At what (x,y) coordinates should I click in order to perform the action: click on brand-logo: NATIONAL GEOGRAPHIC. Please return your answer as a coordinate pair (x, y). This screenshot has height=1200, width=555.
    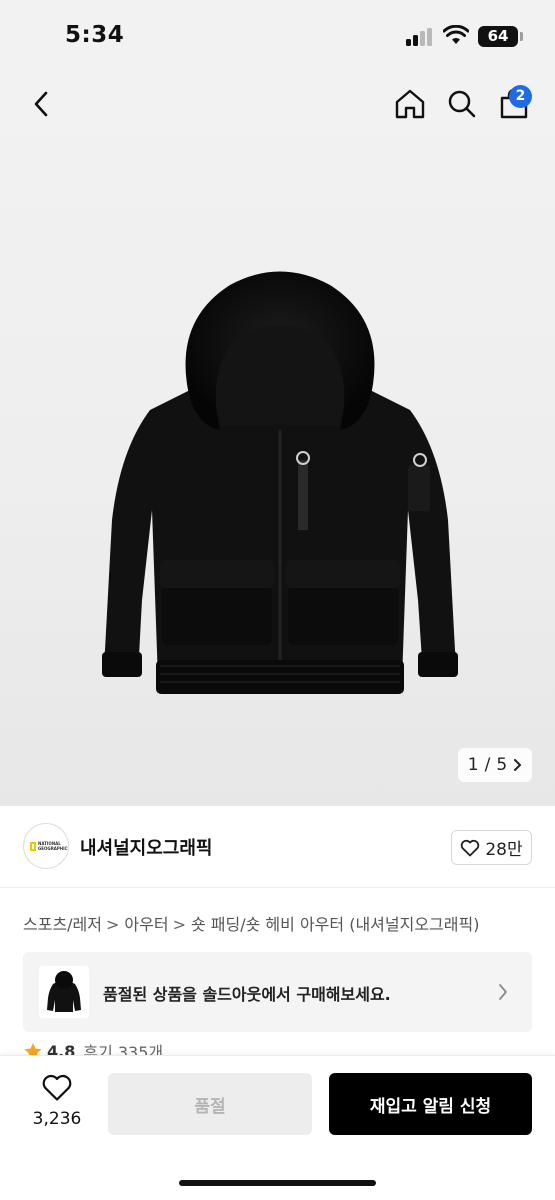
    Looking at the image, I should click on (46, 846).